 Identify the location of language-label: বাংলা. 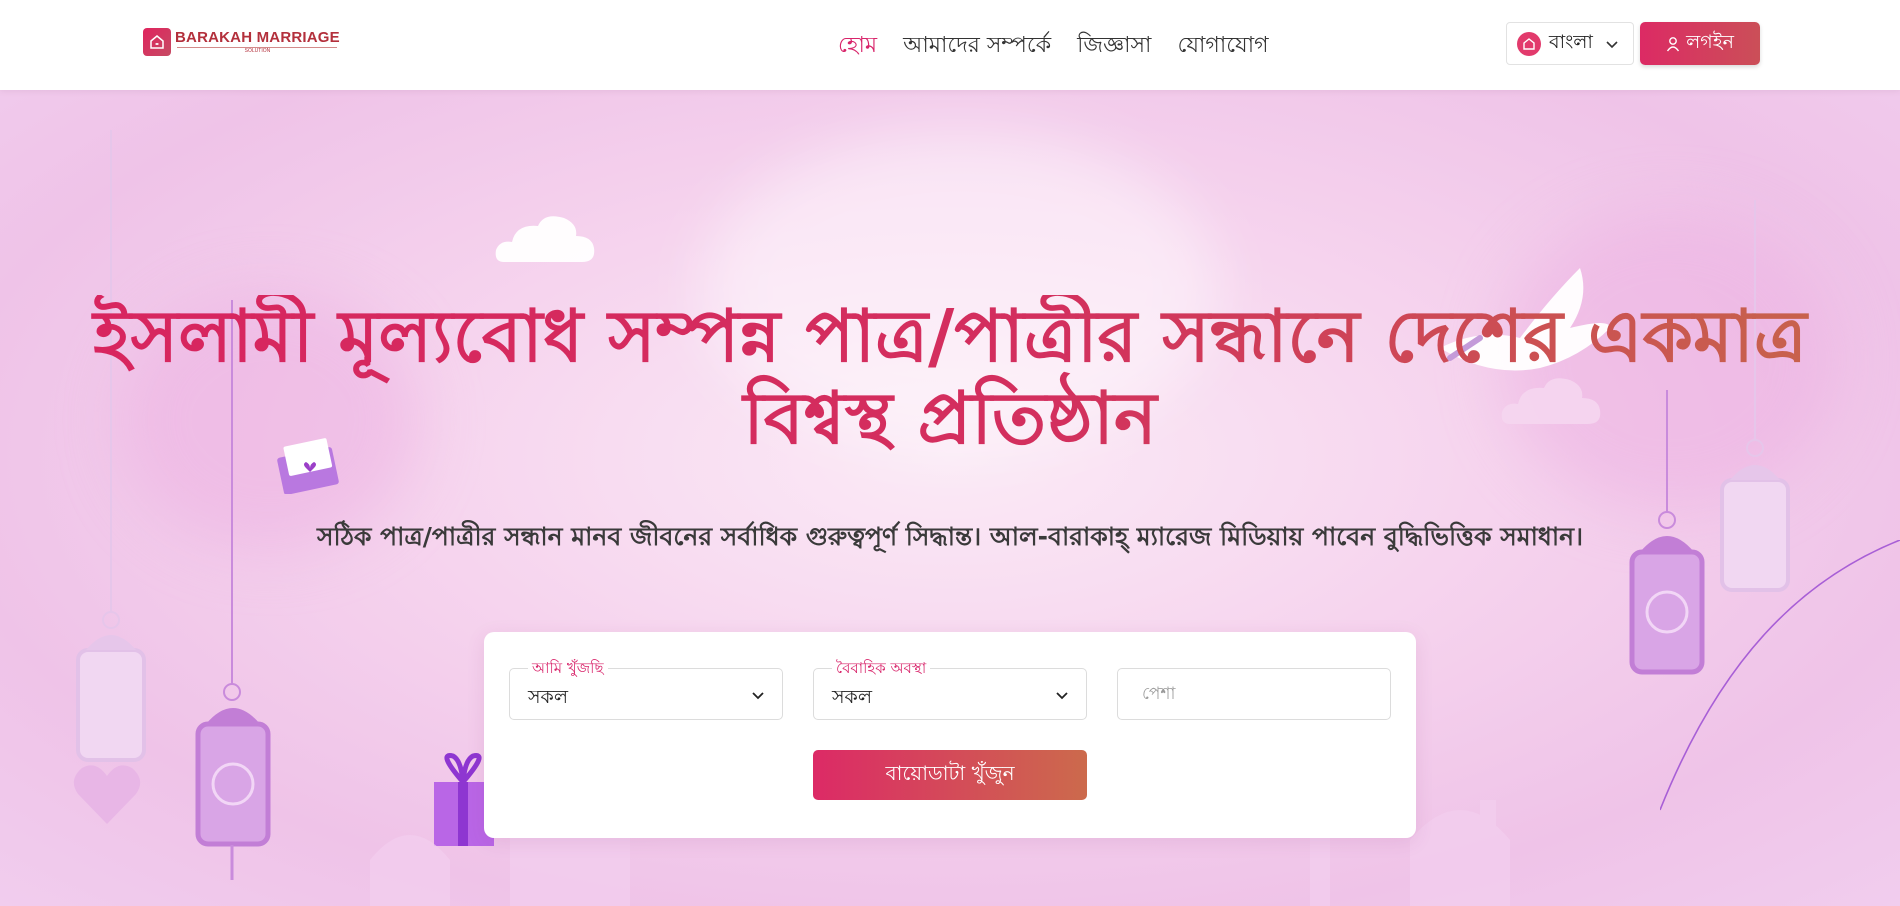
(1571, 41).